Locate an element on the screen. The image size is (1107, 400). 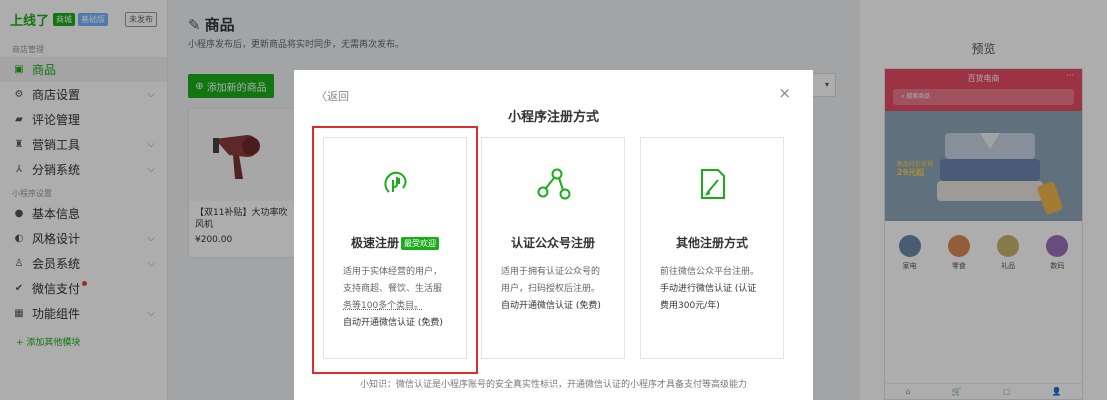
back-link: 〈返回 is located at coordinates (332, 96).